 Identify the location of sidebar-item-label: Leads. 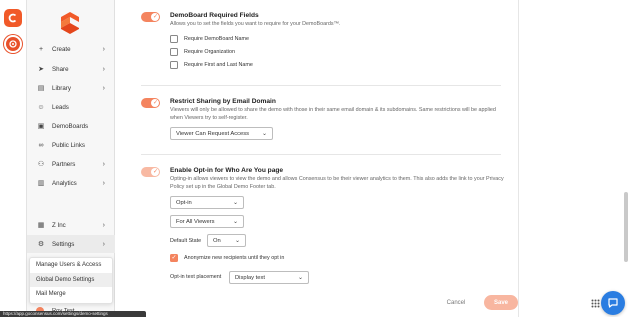
(60, 107).